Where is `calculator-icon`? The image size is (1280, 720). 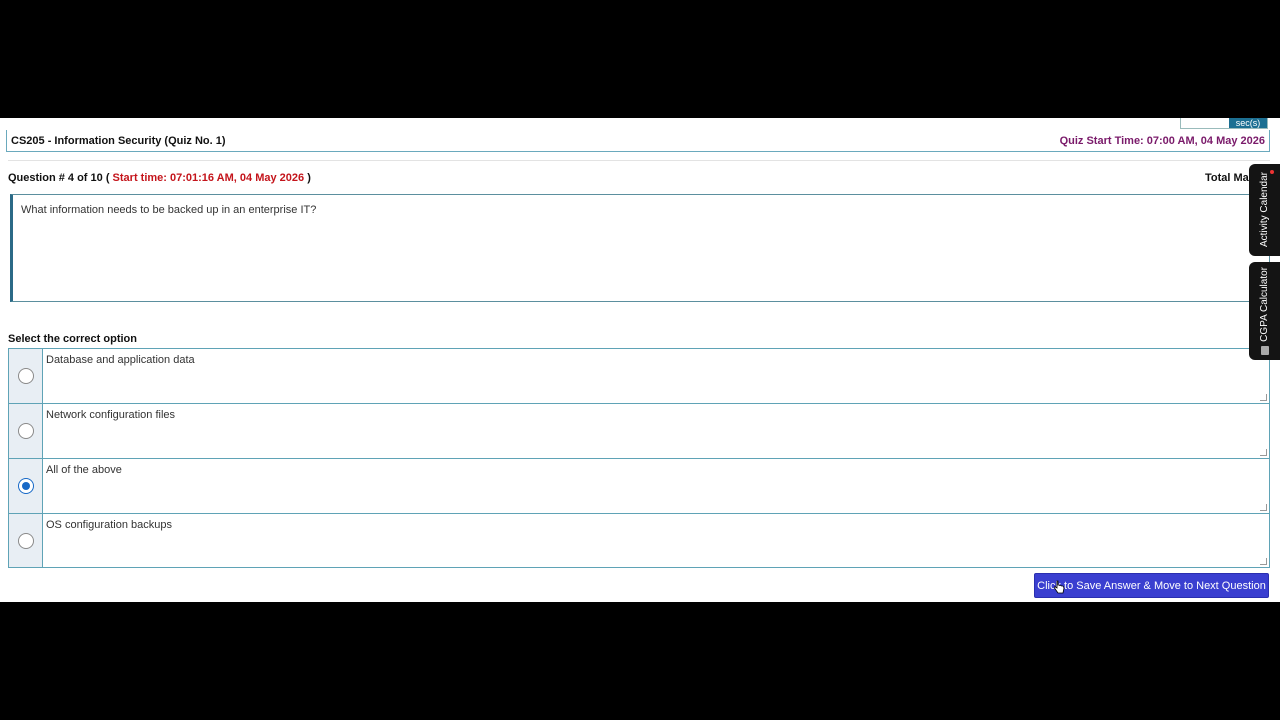 calculator-icon is located at coordinates (1264, 350).